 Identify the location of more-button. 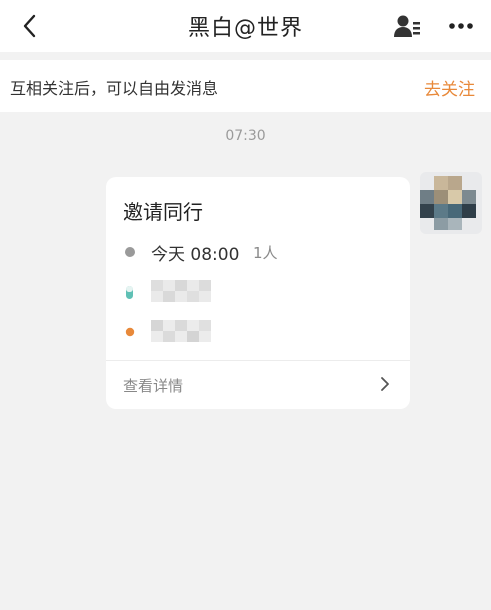
(461, 26).